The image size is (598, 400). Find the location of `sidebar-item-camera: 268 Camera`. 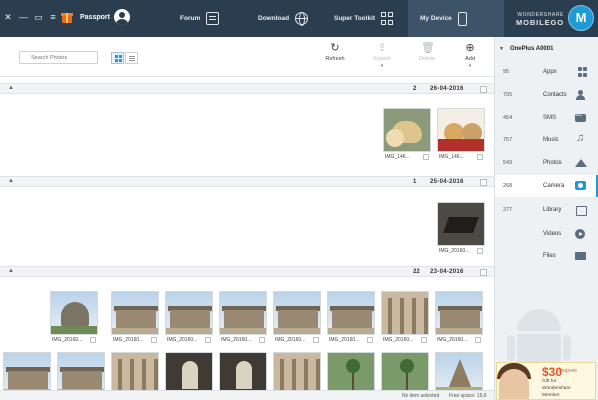

sidebar-item-camera: 268 Camera is located at coordinates (546, 186).